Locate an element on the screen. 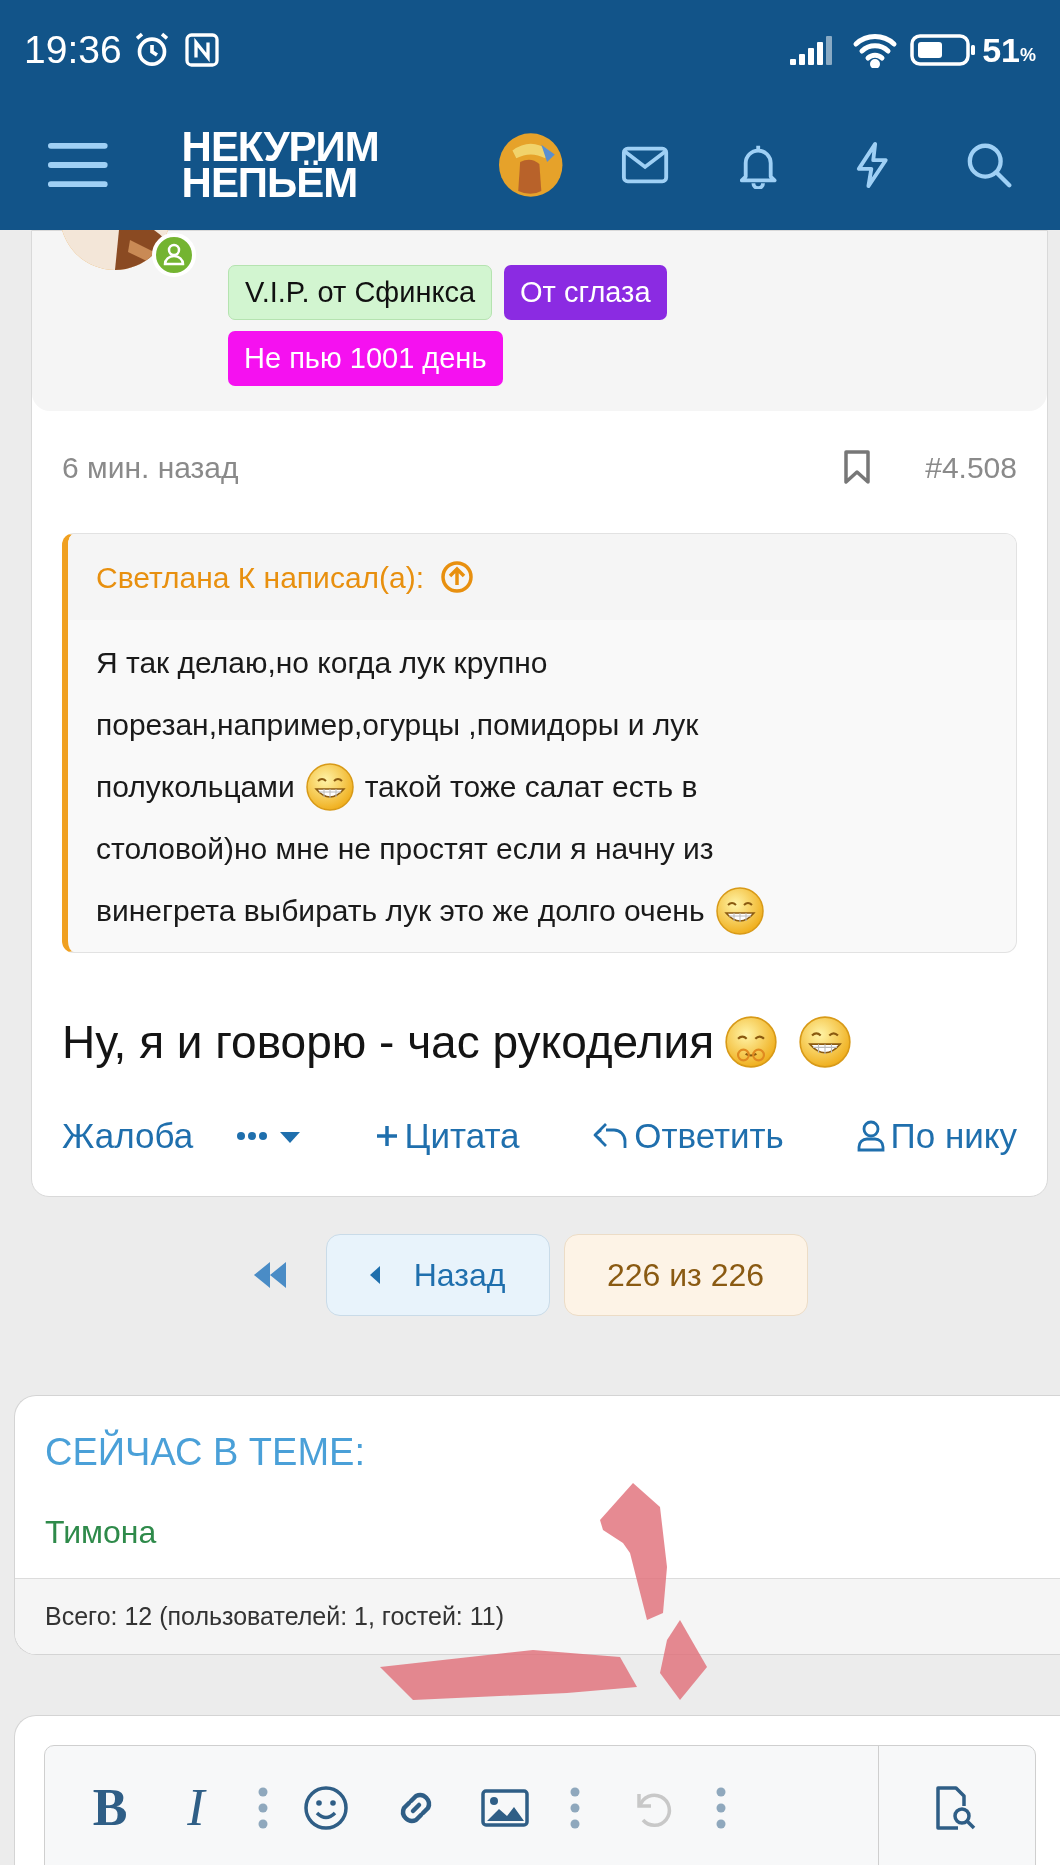  user-badge: V.I.P. от Сфинкса is located at coordinates (360, 292).